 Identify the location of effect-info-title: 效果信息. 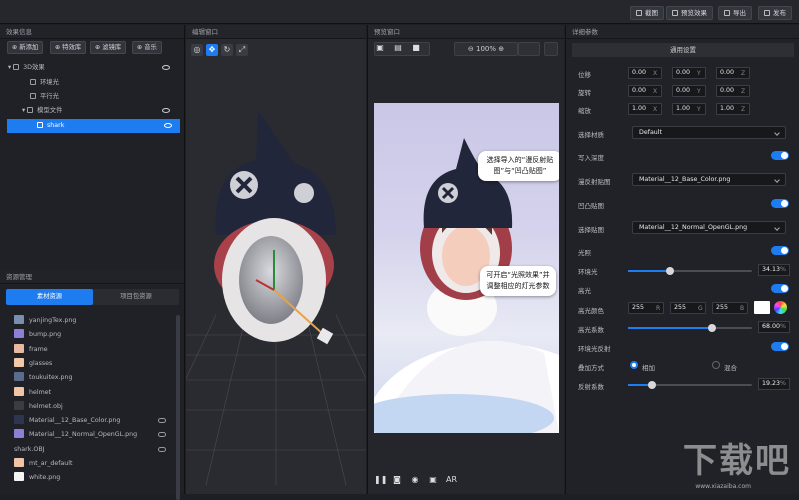
(92, 32).